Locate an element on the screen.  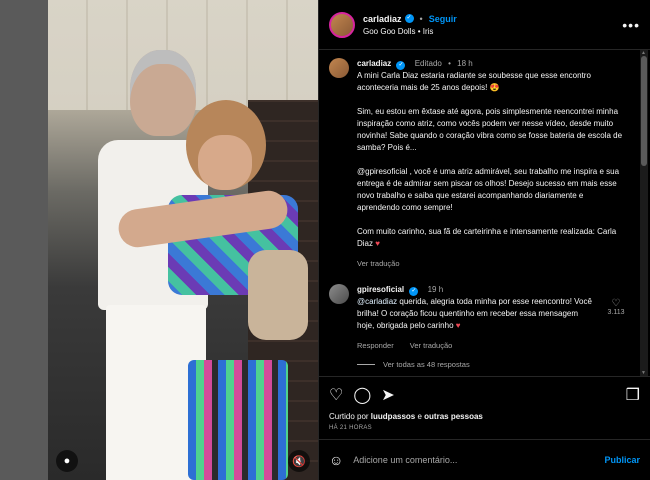
replies-line is located at coordinates (366, 364).